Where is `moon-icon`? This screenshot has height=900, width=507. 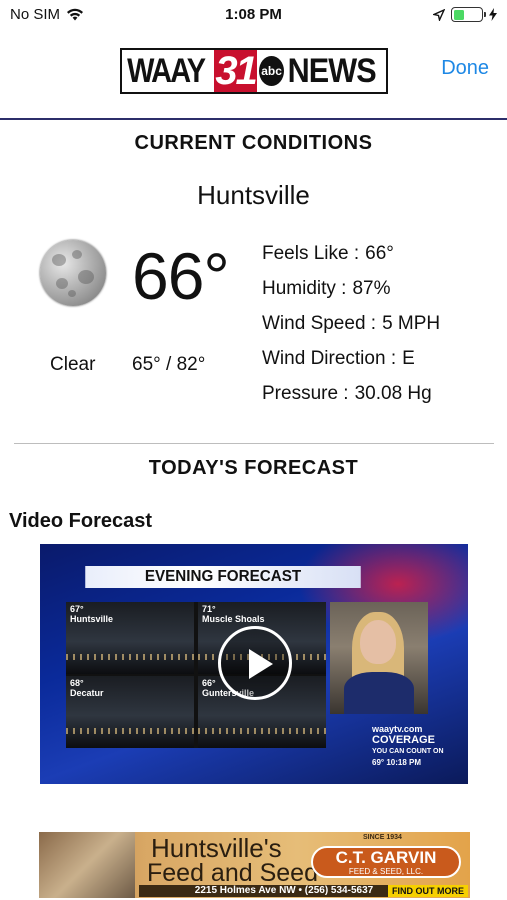
moon-icon is located at coordinates (73, 273).